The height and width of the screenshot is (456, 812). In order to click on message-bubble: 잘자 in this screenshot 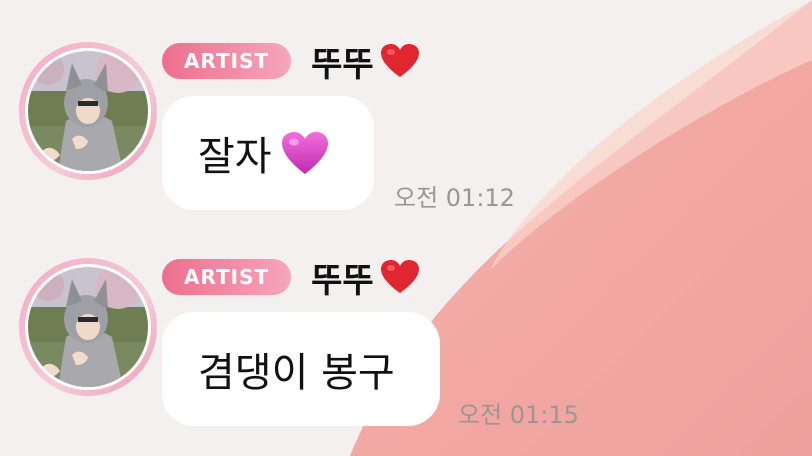, I will do `click(268, 153)`.